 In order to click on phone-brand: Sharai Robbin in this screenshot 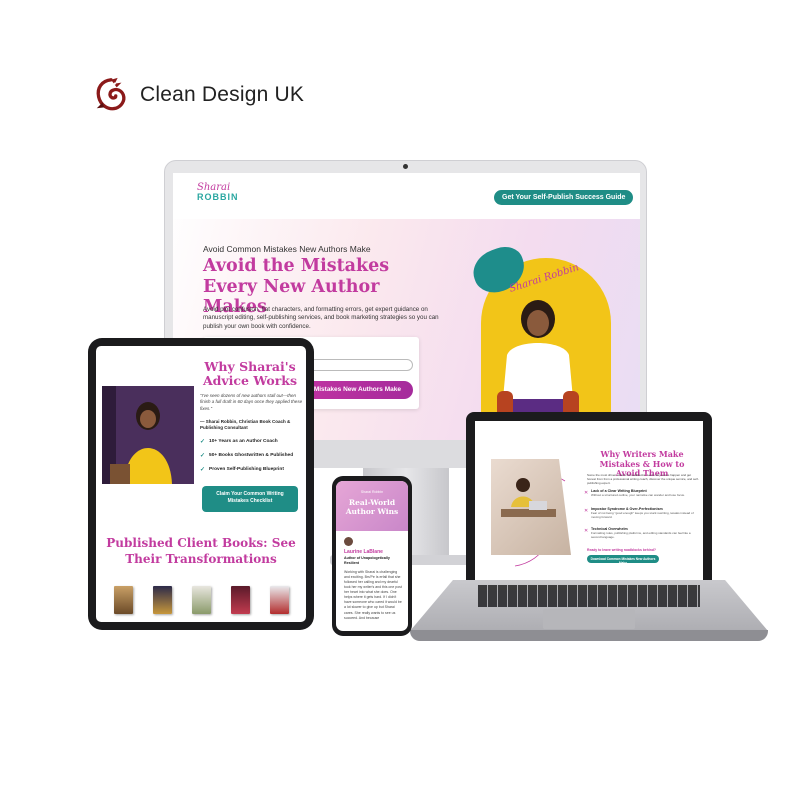, I will do `click(372, 492)`.